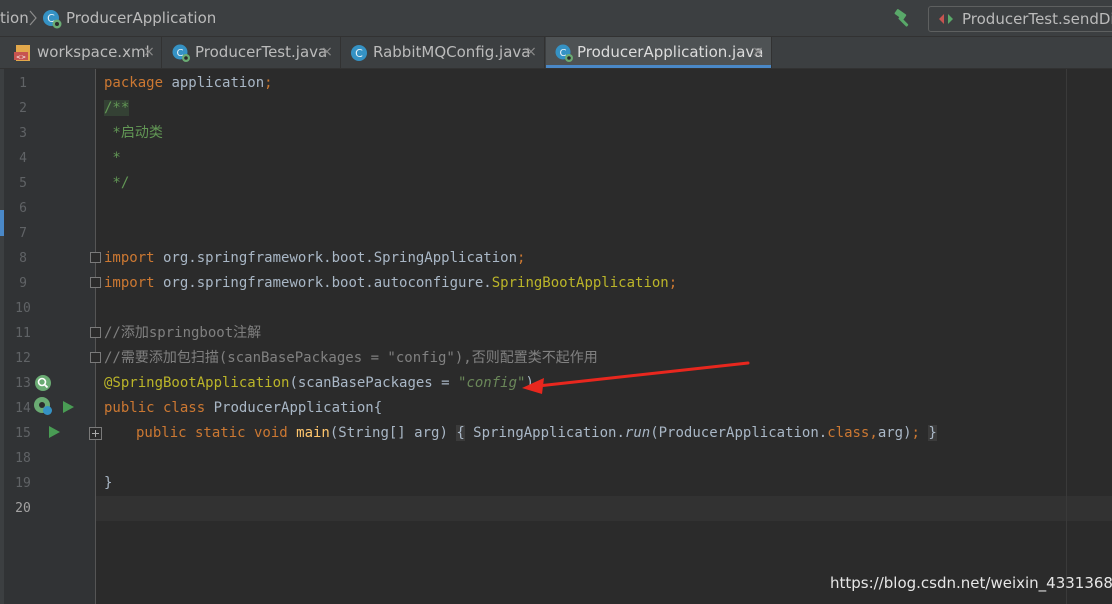 The width and height of the screenshot is (1112, 604). What do you see at coordinates (294, 408) in the screenshot?
I see `class-declaration: ProducerApplication{` at bounding box center [294, 408].